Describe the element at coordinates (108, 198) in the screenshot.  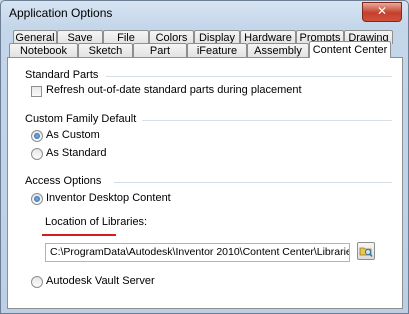
I see `desktop-content-label: Inventor Desktop Content` at that location.